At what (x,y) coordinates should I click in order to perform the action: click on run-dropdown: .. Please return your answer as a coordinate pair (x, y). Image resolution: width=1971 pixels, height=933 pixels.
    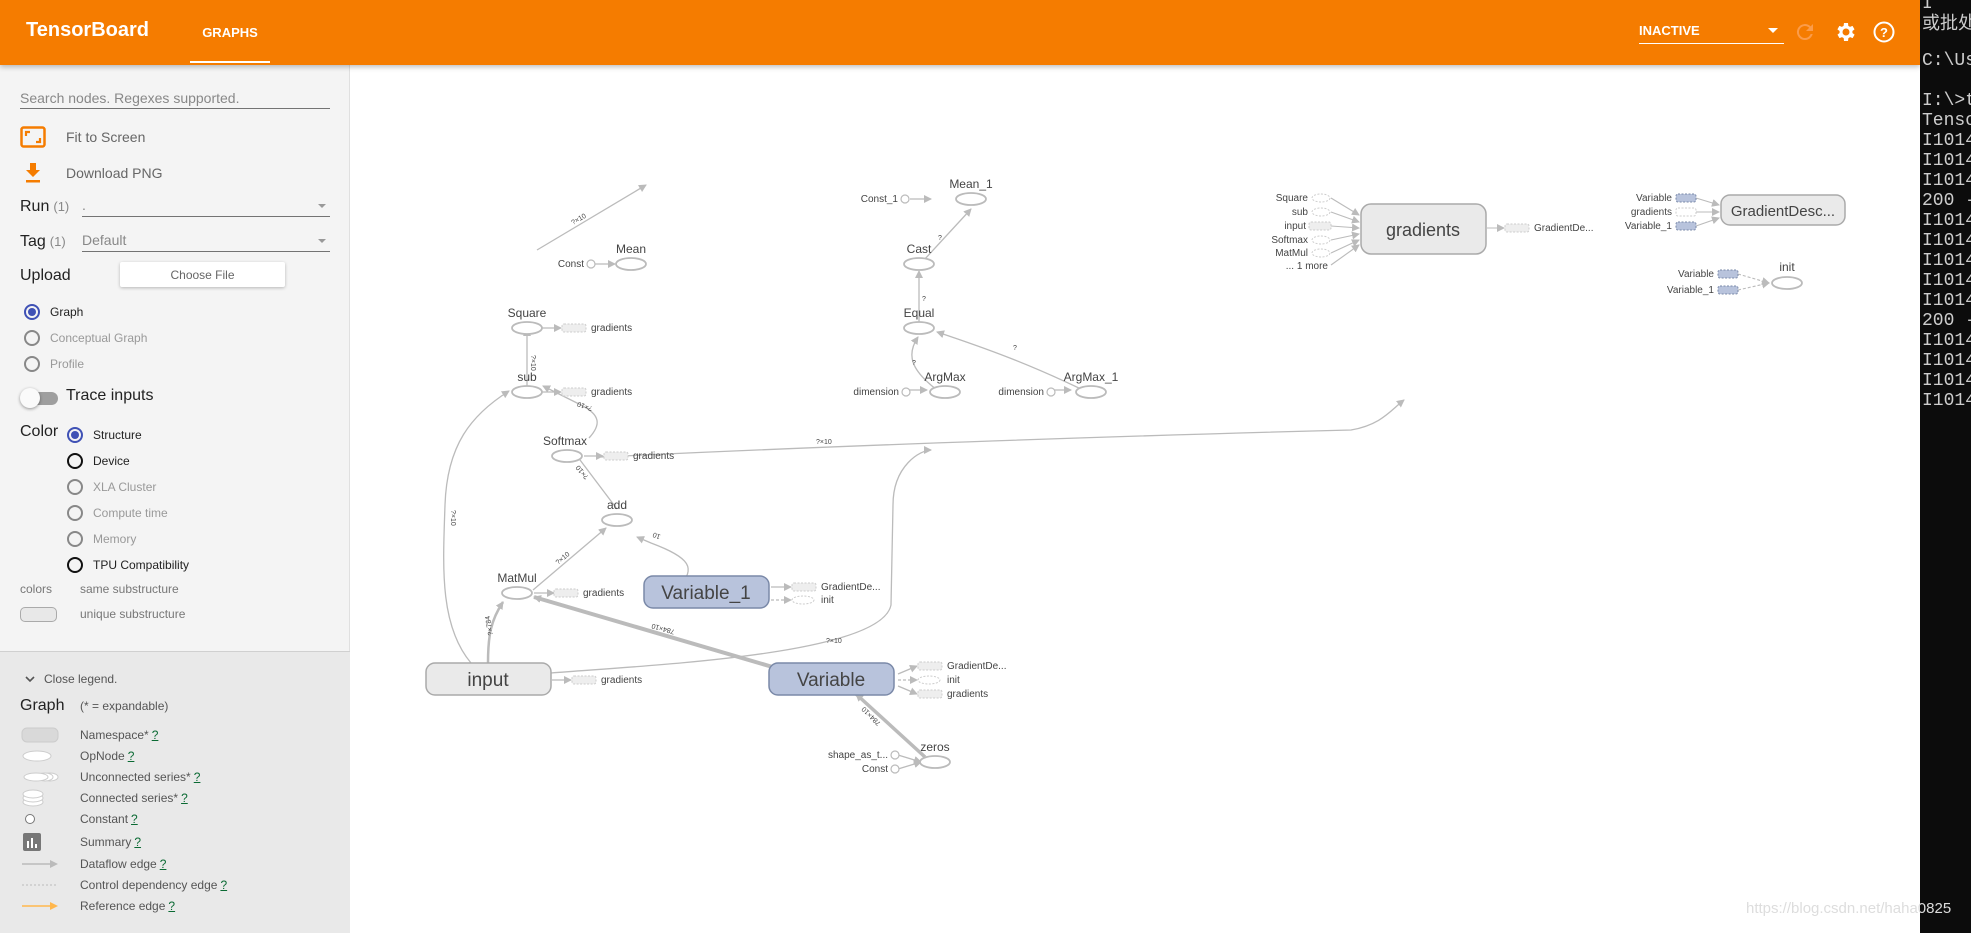
    Looking at the image, I should click on (206, 206).